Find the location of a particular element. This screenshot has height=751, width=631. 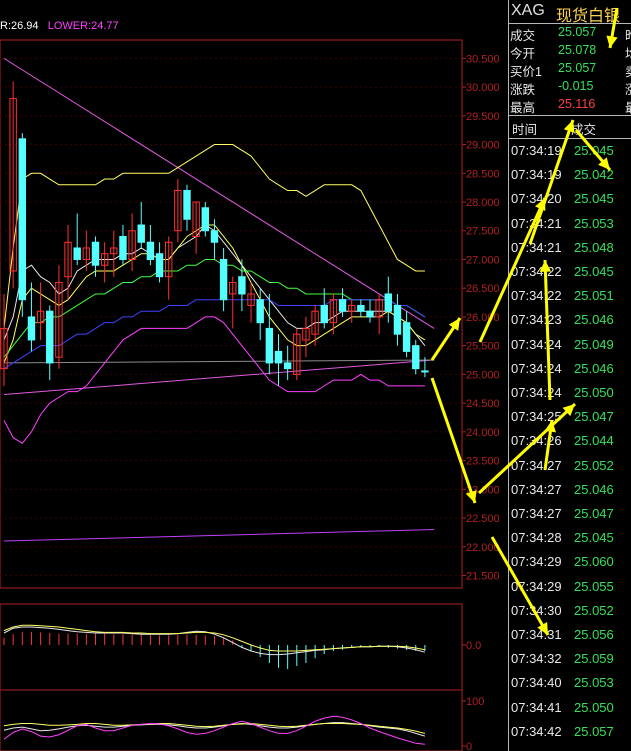

y-tick-label: 23.000 is located at coordinates (483, 490).